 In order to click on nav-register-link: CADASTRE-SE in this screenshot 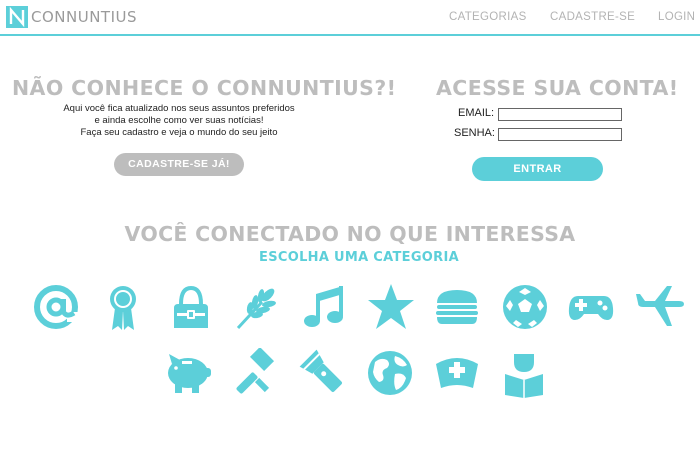, I will do `click(592, 17)`.